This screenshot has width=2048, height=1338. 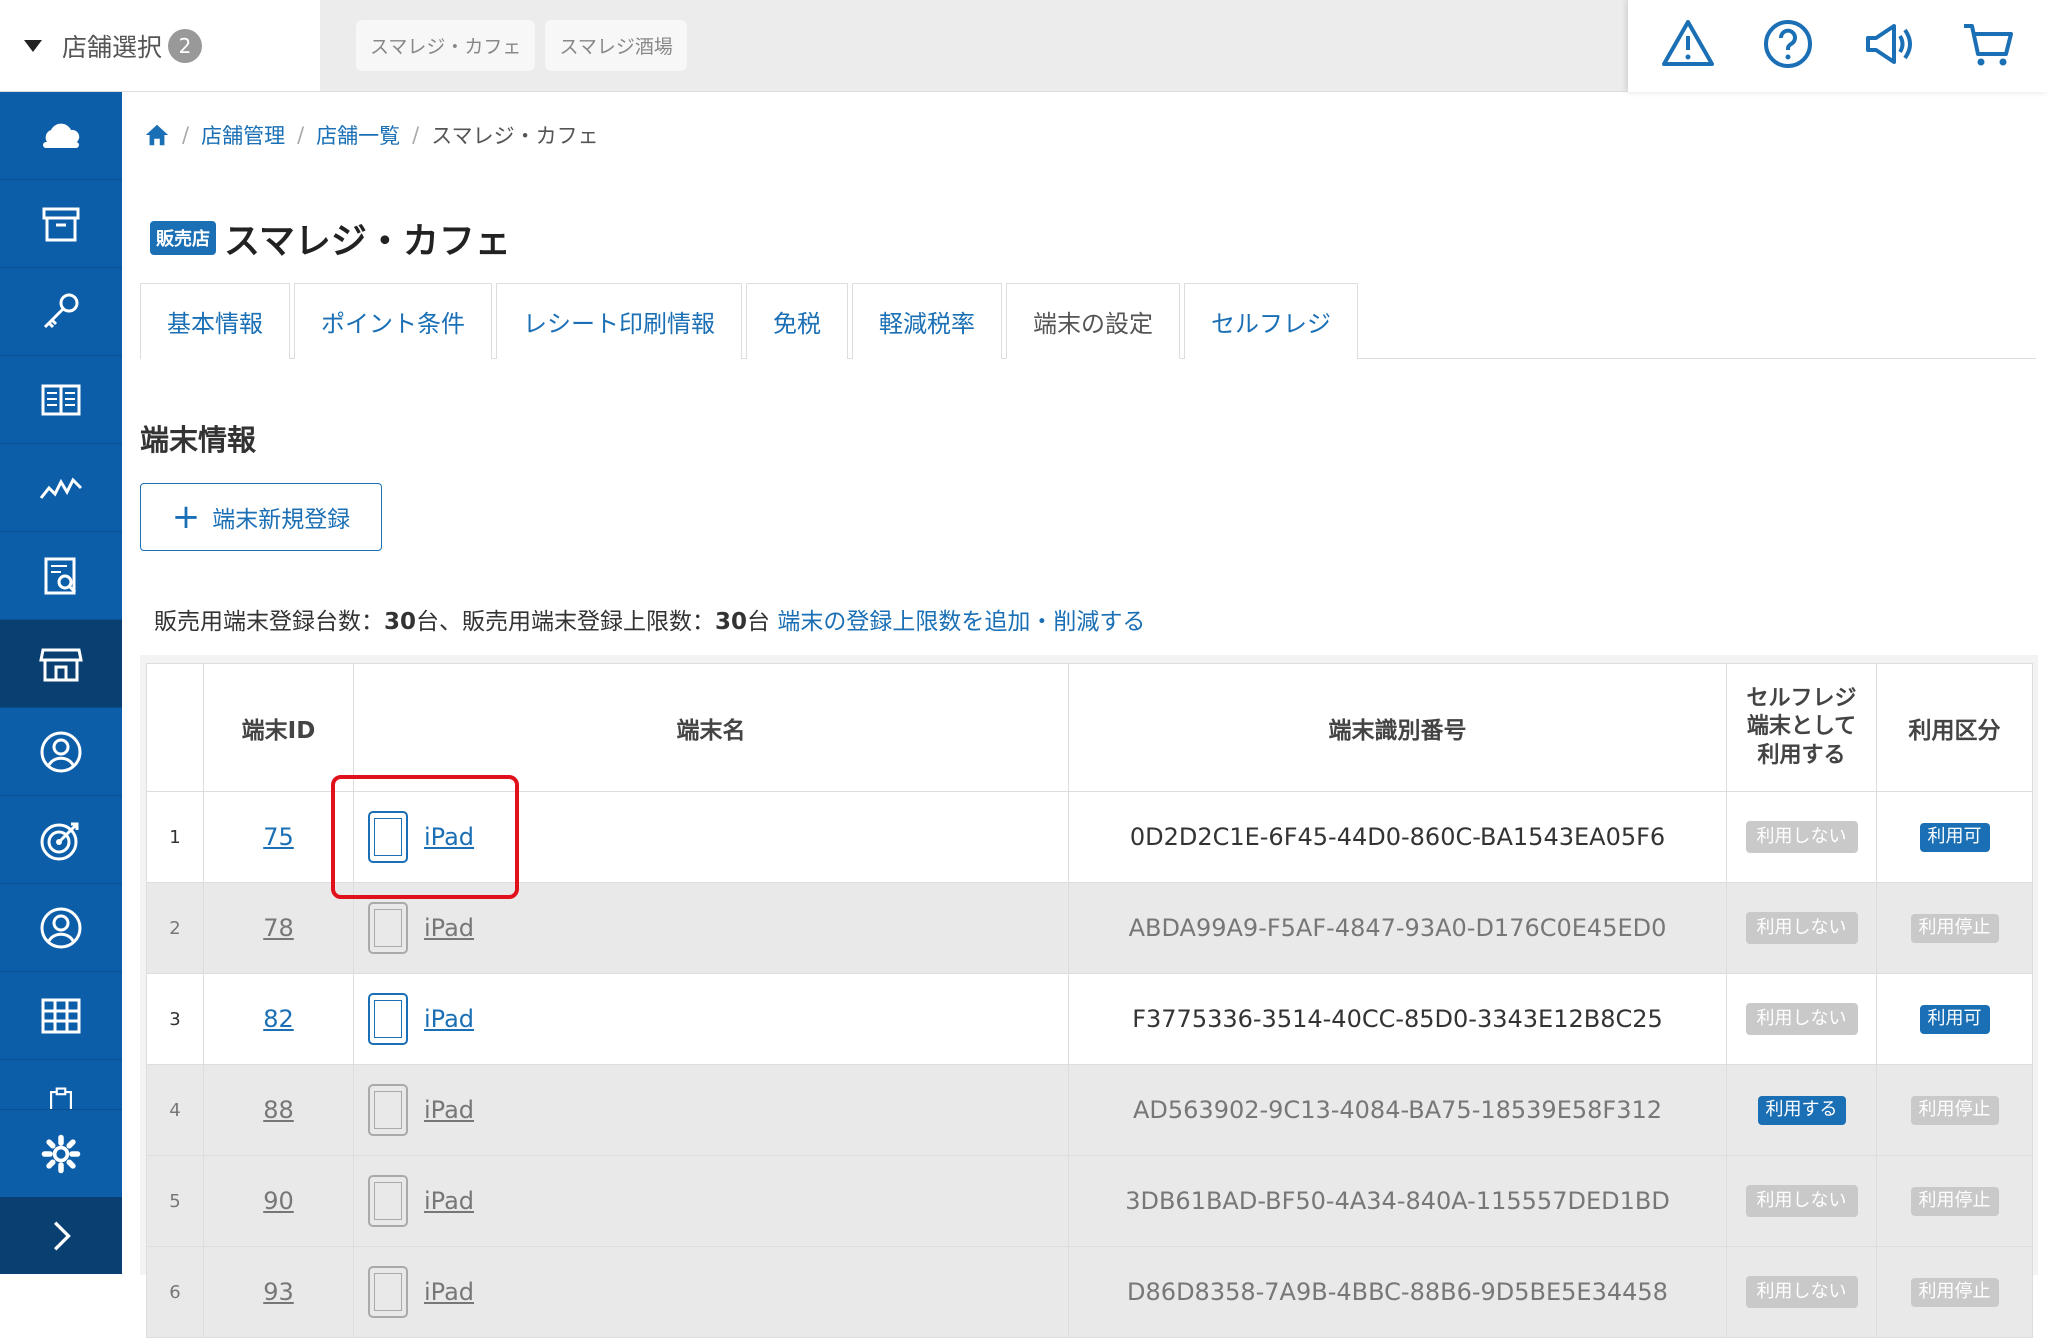 What do you see at coordinates (1024, 46) in the screenshot?
I see `top-bar: 店舗選択 2 スマレジ・カフェ スマレジ酒場` at bounding box center [1024, 46].